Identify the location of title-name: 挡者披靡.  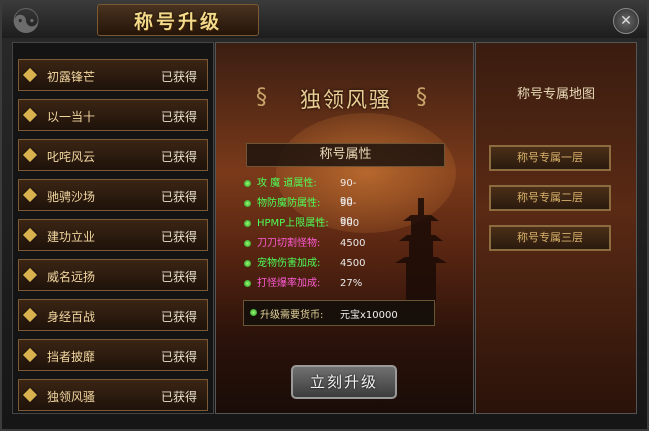
(71, 357).